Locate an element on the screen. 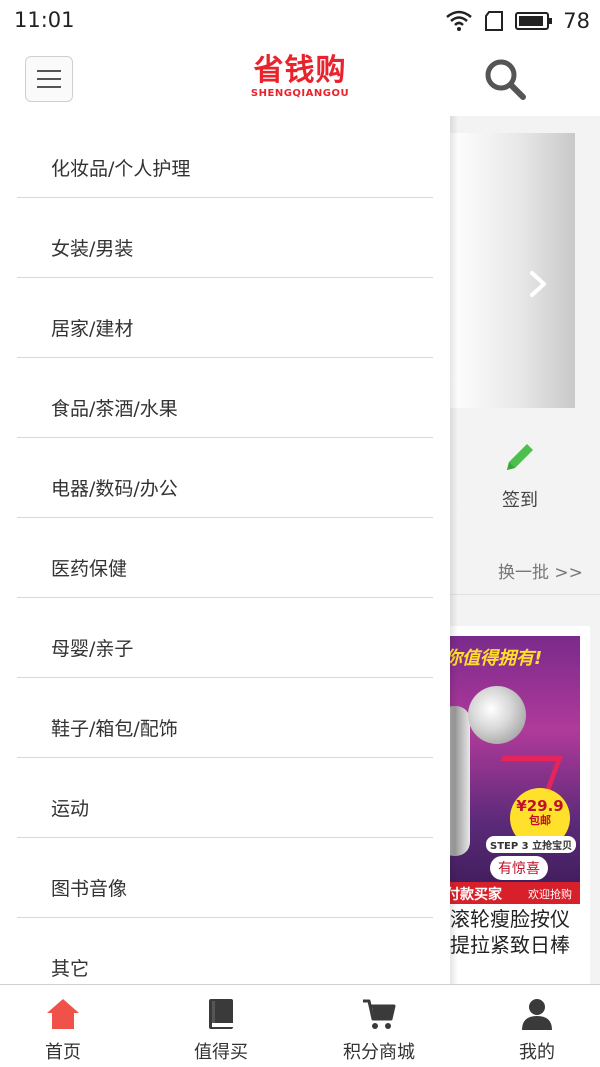 This screenshot has width=600, height=1067. nav-profile-label: 我的 is located at coordinates (537, 1052).